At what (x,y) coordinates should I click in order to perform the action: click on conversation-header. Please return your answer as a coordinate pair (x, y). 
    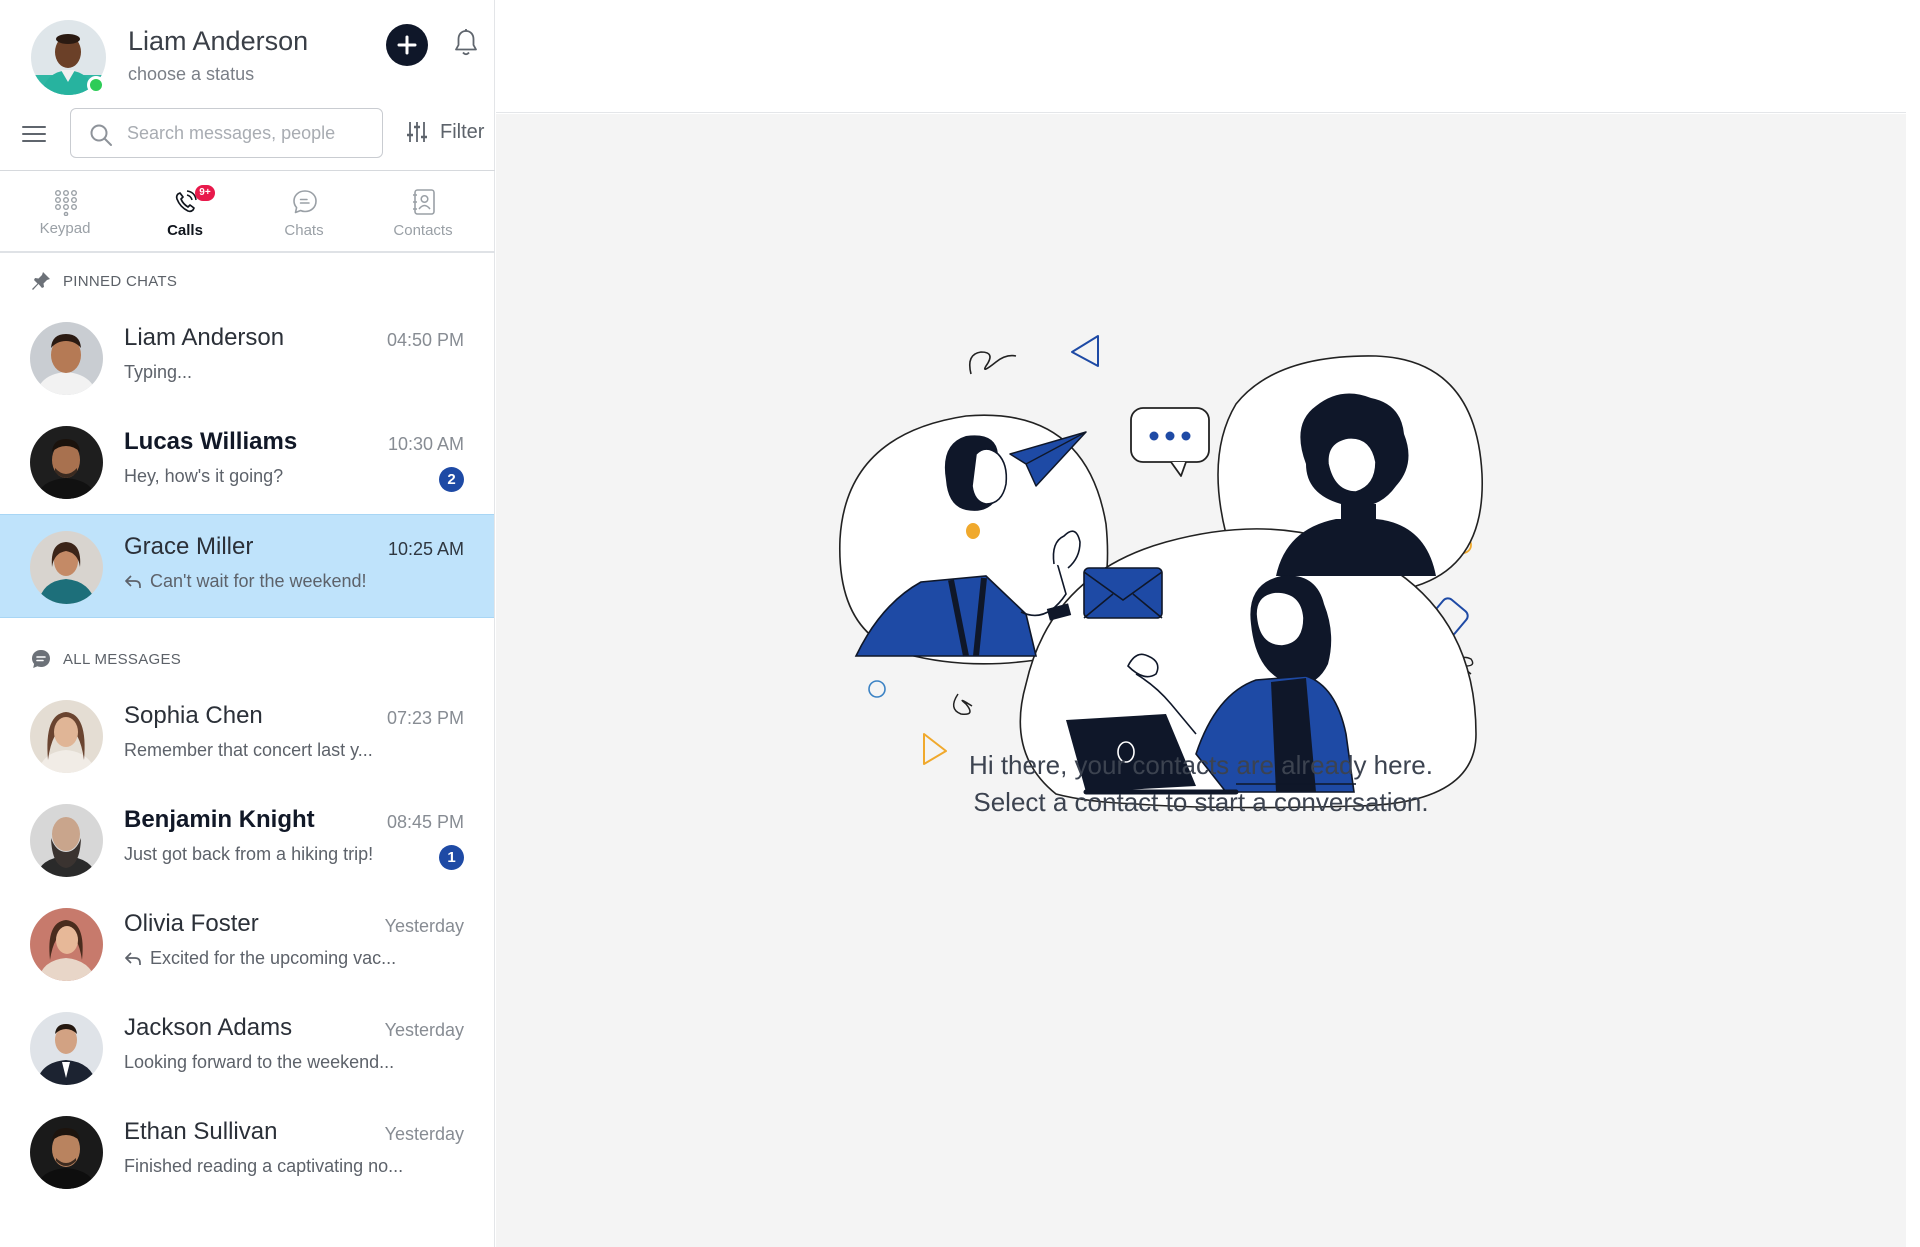
    Looking at the image, I should click on (1201, 56).